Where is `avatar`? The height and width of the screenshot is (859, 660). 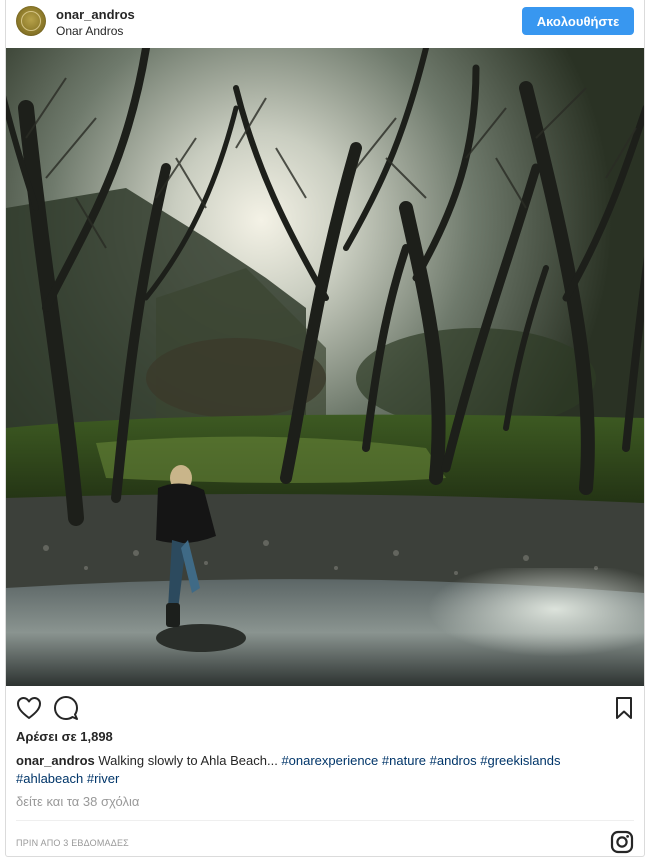
avatar is located at coordinates (31, 21).